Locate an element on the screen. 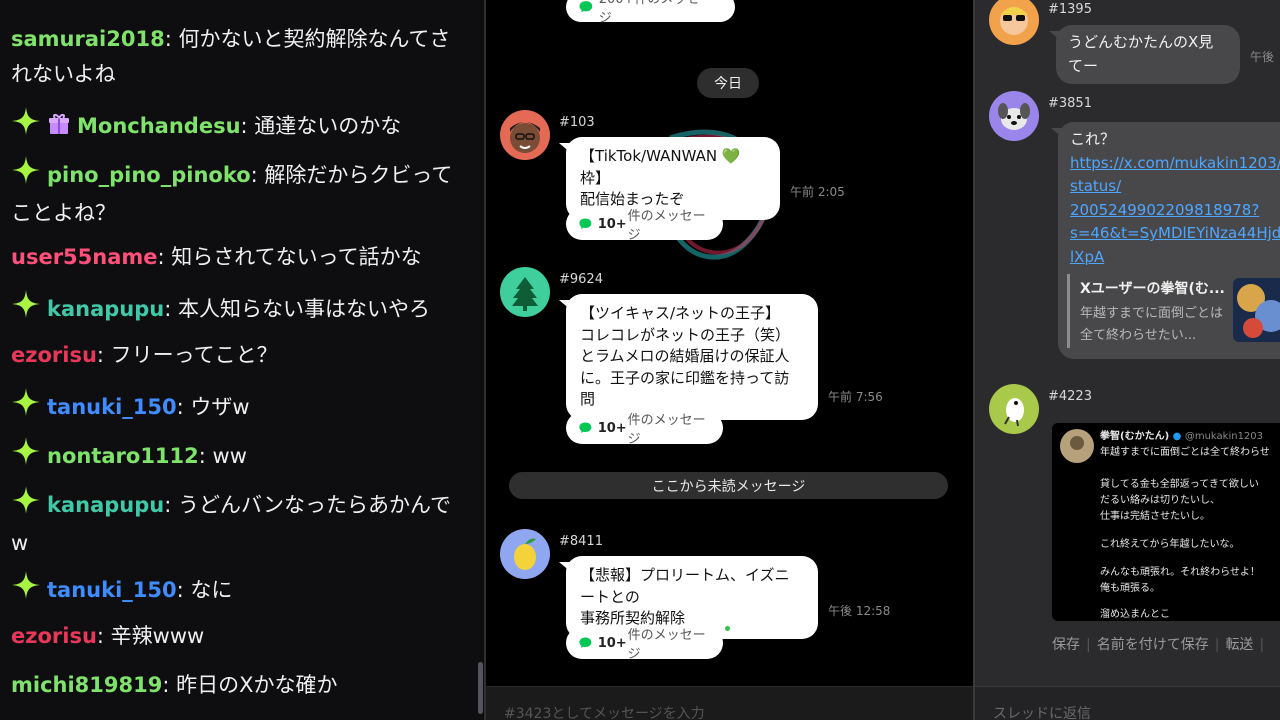 The height and width of the screenshot is (720, 1280). thread-message-bubble: うどんむかたんのX見てー is located at coordinates (1144, 54).